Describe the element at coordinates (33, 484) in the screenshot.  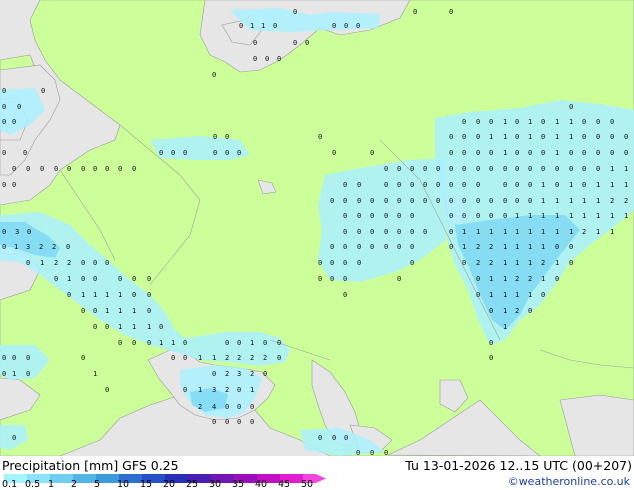
I see `legend-label: 0.5` at that location.